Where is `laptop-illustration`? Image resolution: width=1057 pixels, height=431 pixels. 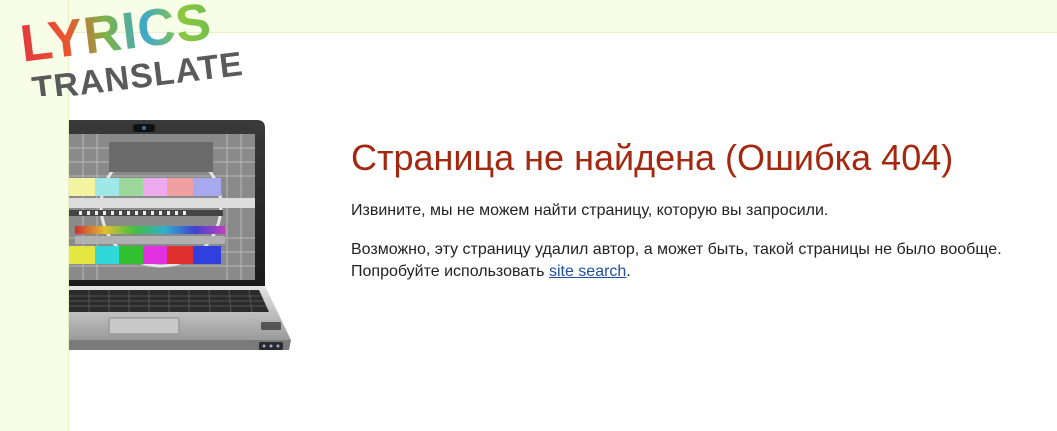
laptop-illustration is located at coordinates (182, 238).